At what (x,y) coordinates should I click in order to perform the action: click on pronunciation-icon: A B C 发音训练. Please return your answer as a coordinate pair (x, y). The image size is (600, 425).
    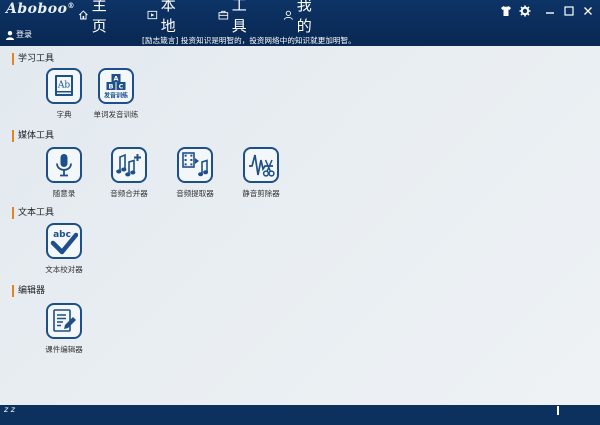
    Looking at the image, I should click on (115, 87).